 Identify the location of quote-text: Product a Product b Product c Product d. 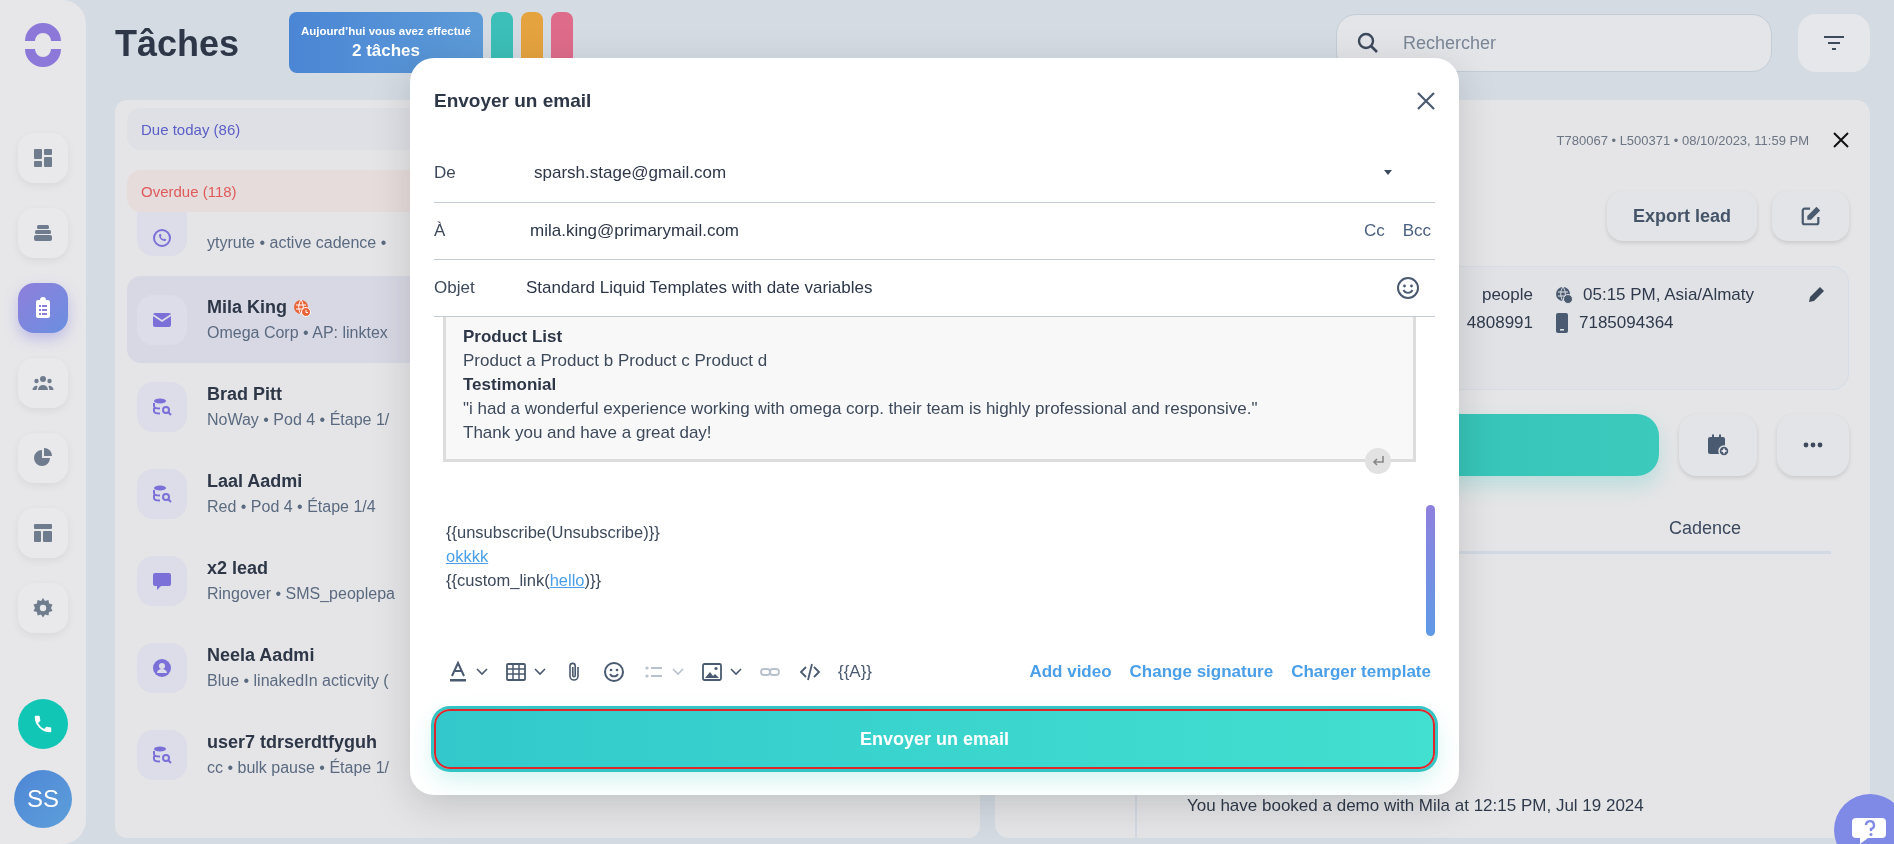
(616, 361).